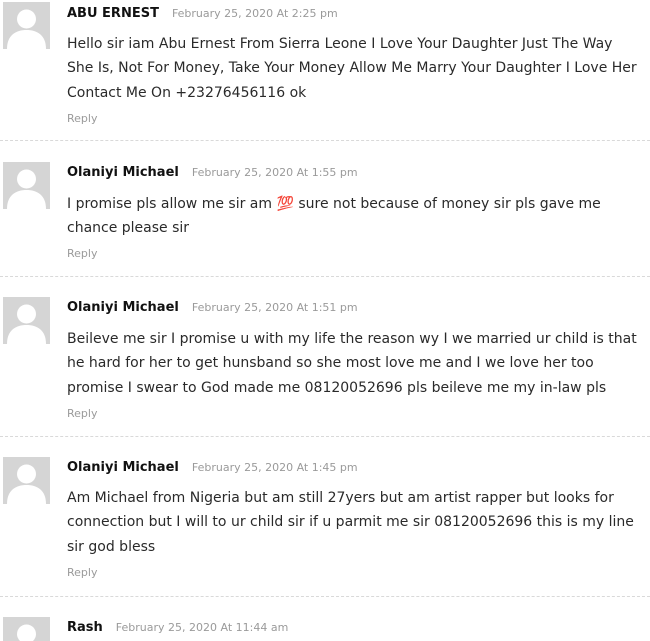  I want to click on comment-text-line: sir god bless, so click(111, 546).